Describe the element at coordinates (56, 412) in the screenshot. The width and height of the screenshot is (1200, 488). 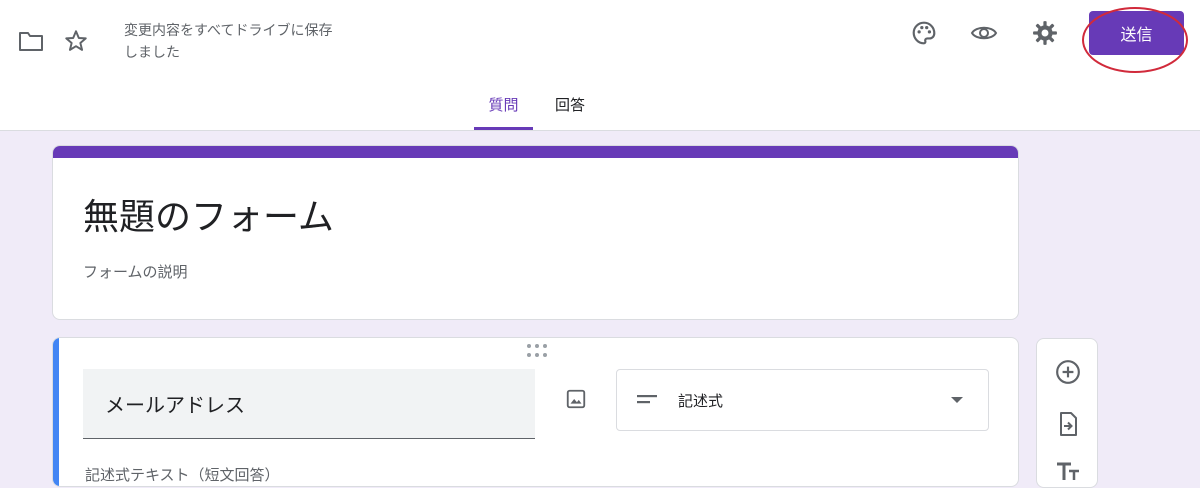
I see `active-question-indicator` at that location.